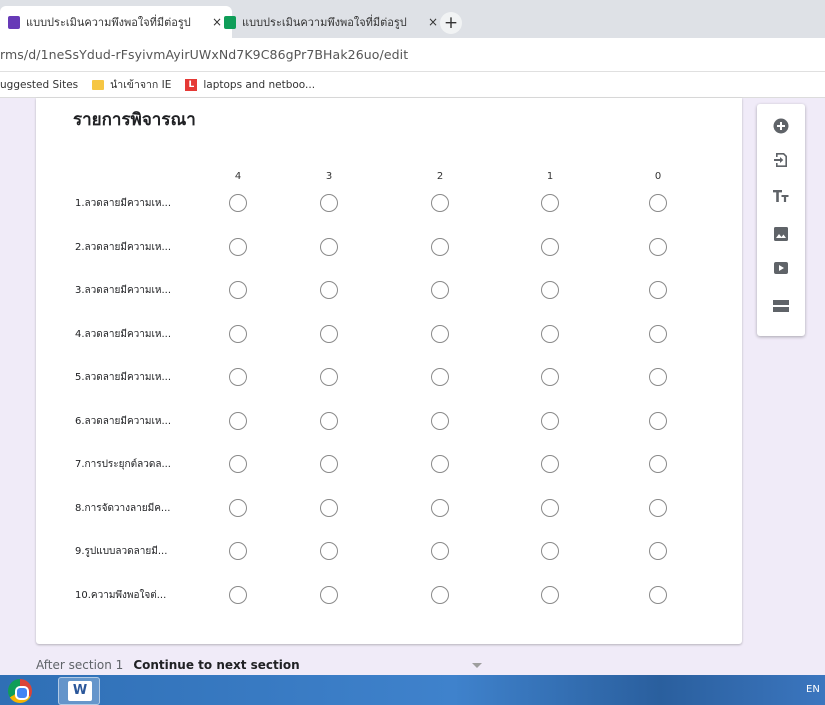  I want to click on add-video-icon, so click(781, 268).